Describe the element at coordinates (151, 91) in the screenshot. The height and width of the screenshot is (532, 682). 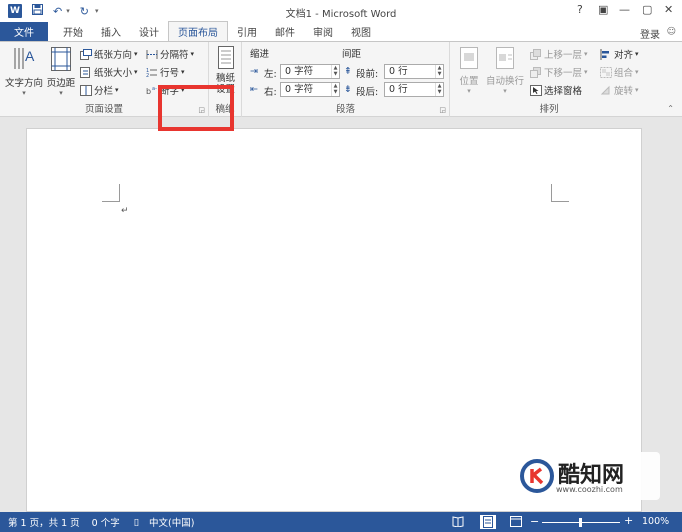
I see `hyphenation-icon: b a-` at that location.